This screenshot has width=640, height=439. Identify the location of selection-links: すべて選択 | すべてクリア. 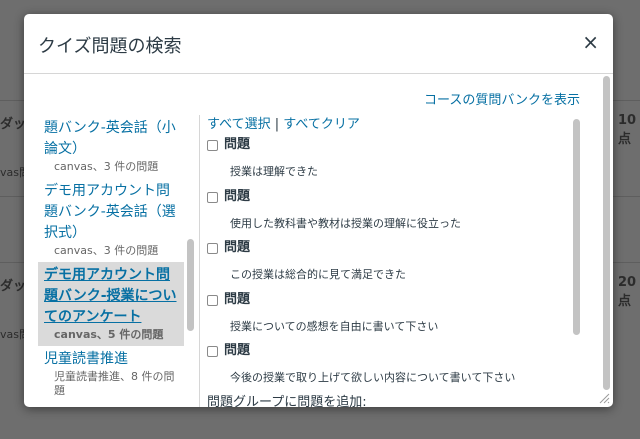
(392, 125).